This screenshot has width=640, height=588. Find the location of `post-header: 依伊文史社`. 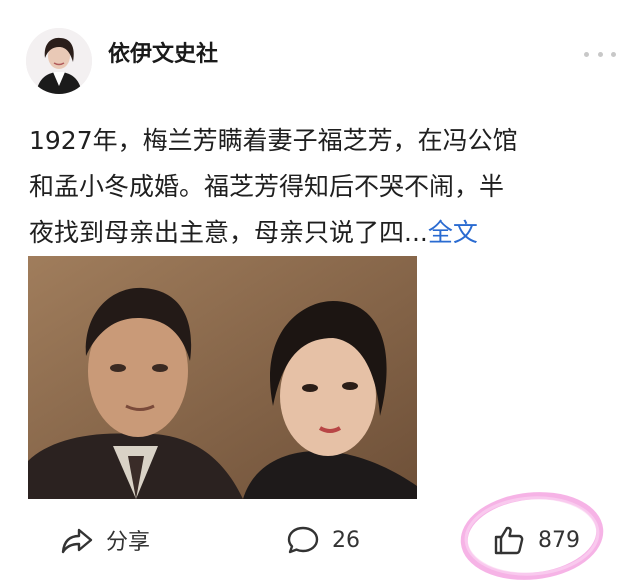

post-header: 依伊文史社 is located at coordinates (321, 63).